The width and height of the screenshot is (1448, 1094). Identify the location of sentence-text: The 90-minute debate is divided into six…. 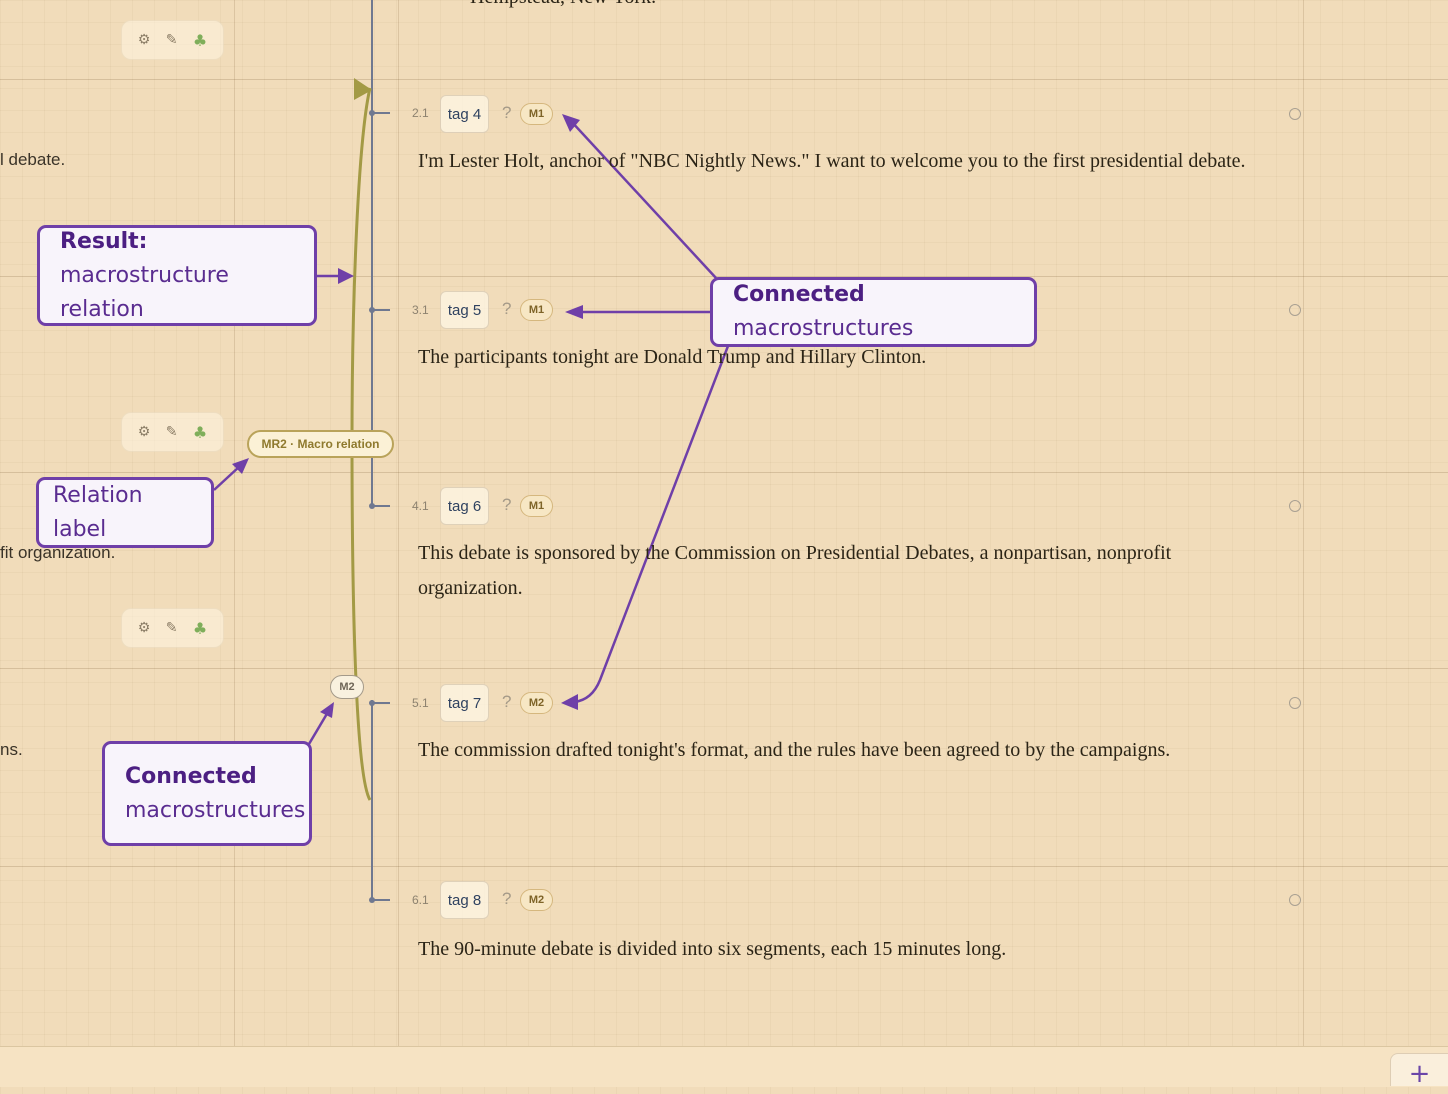
(712, 949).